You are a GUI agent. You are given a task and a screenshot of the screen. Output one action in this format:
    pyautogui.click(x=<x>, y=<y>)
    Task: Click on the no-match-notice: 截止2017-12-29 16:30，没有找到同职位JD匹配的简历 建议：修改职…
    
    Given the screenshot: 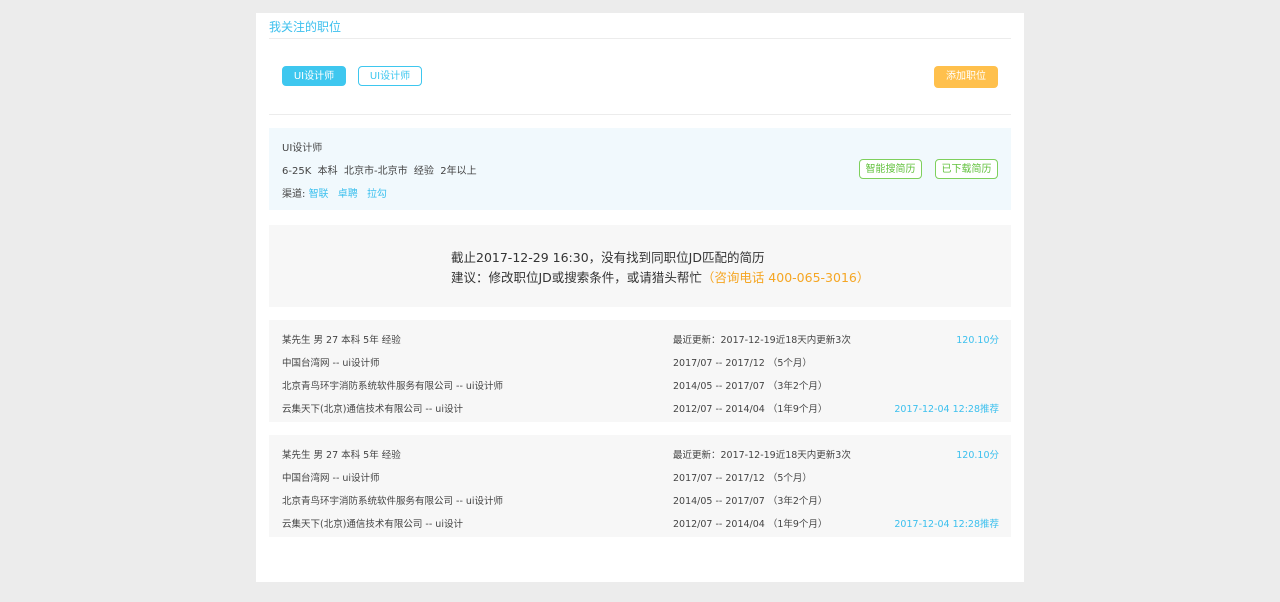 What is the action you would take?
    pyautogui.click(x=640, y=266)
    